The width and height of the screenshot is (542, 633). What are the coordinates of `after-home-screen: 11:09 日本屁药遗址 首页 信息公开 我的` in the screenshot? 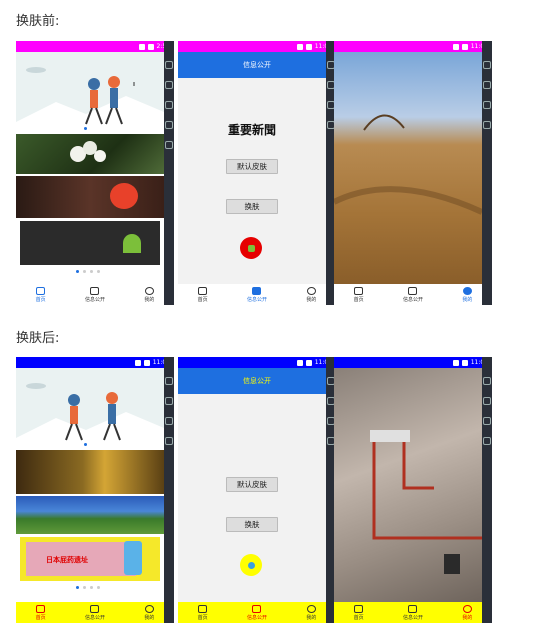 It's located at (95, 490).